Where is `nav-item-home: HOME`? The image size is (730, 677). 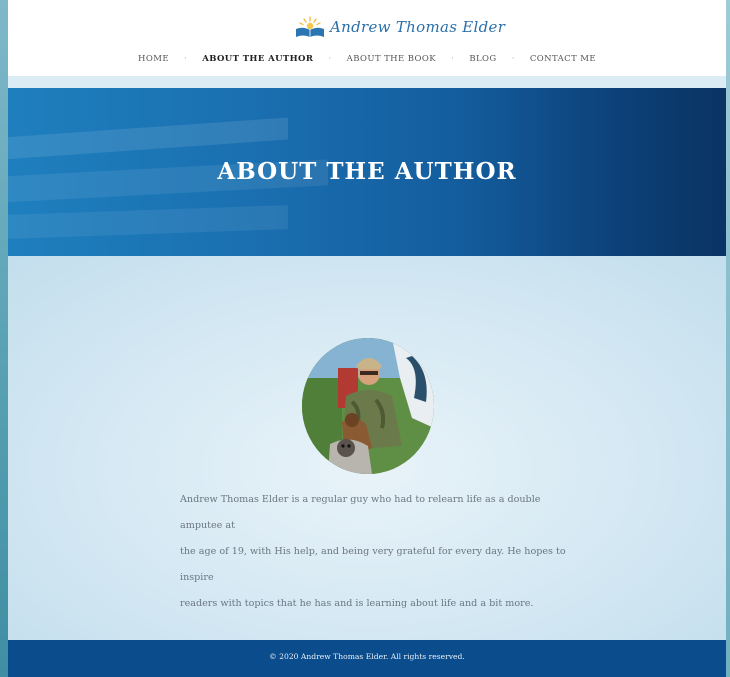
nav-item-home: HOME is located at coordinates (153, 59).